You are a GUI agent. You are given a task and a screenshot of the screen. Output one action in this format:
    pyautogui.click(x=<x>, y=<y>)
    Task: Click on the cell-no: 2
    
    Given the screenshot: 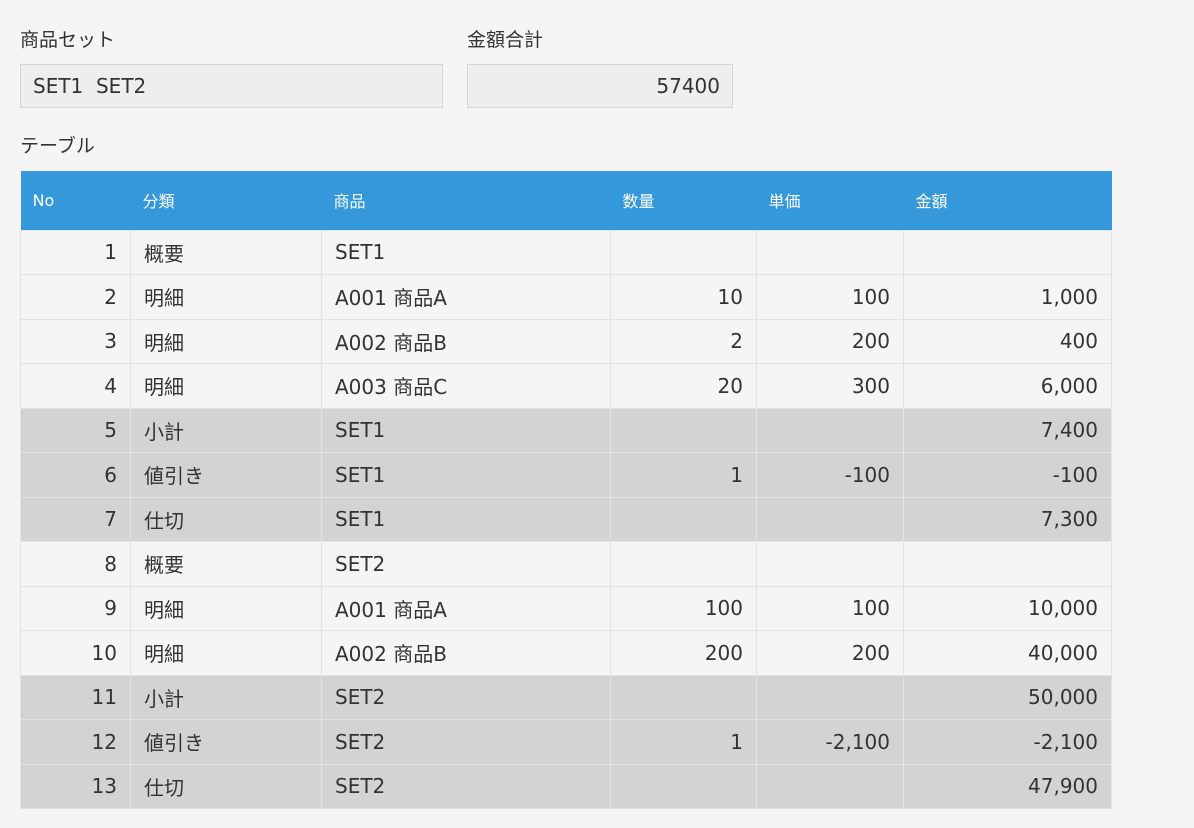 What is the action you would take?
    pyautogui.click(x=75, y=297)
    